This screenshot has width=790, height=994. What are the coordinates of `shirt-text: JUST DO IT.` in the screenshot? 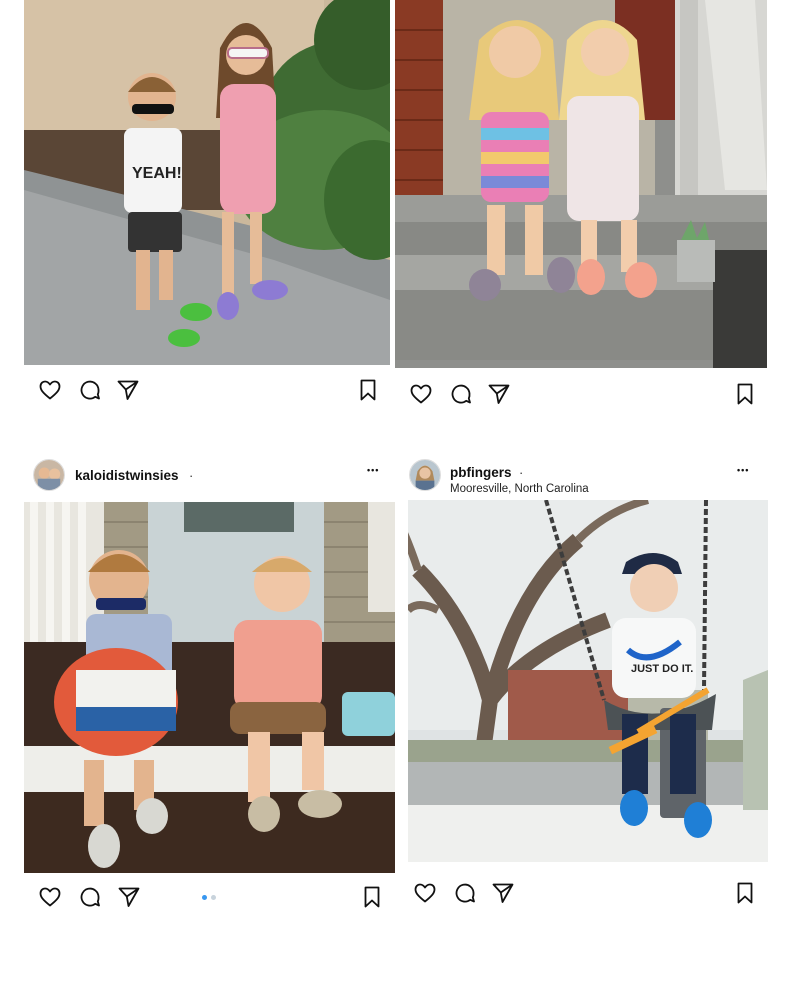 It's located at (662, 669).